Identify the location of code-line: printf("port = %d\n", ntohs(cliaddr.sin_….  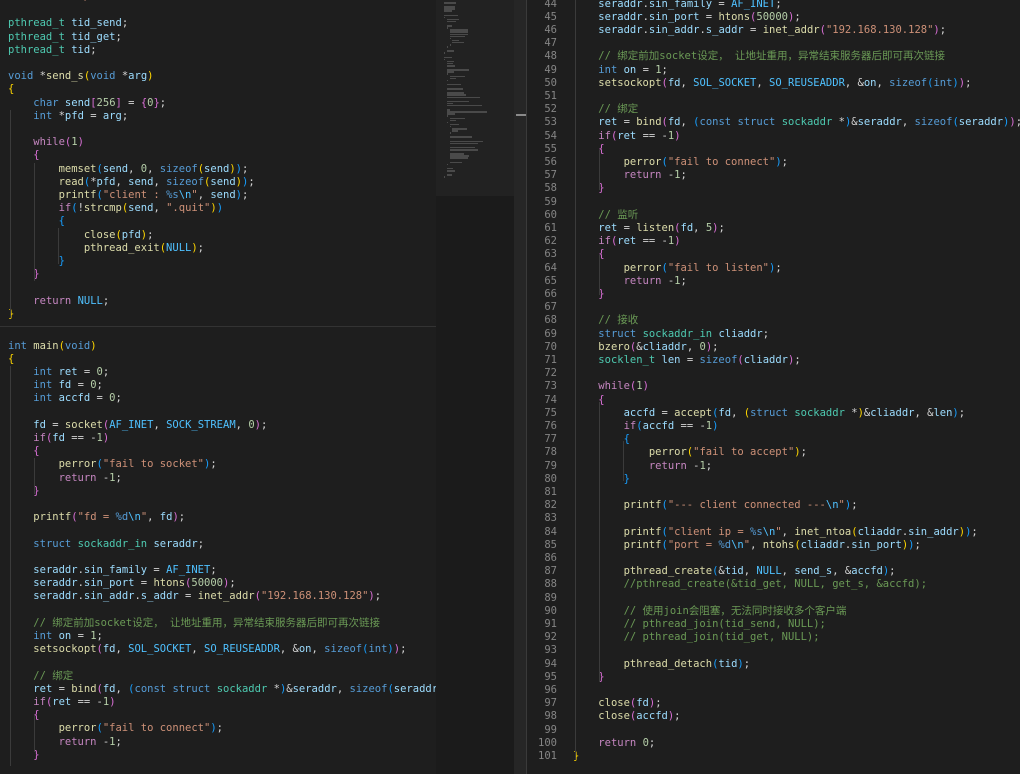
(747, 545).